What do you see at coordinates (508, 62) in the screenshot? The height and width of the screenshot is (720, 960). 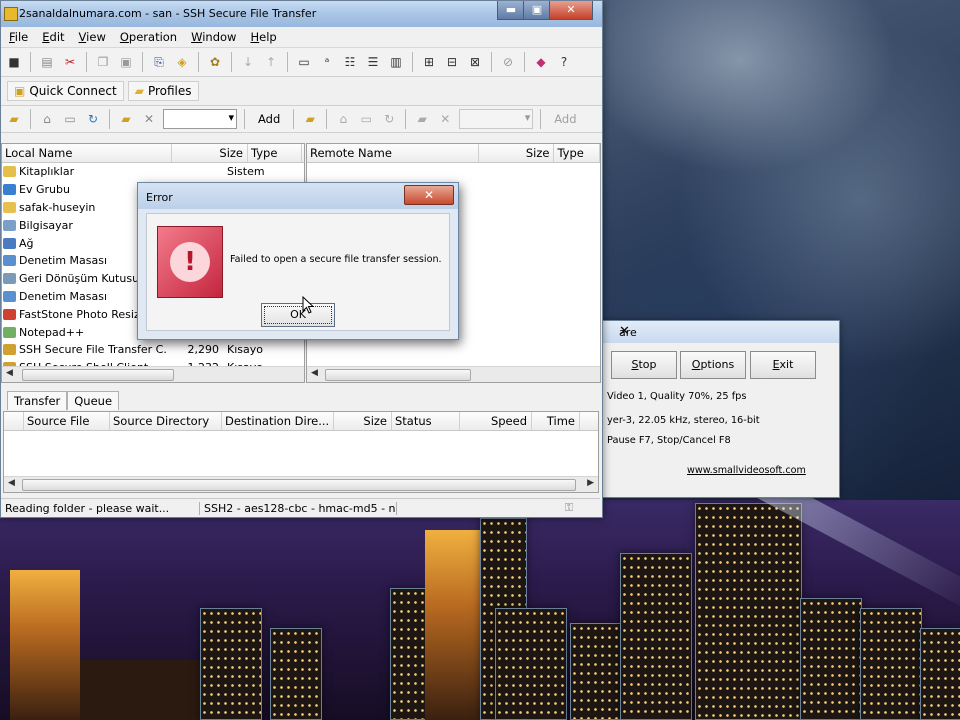 I see `stop-icon: ⊘` at bounding box center [508, 62].